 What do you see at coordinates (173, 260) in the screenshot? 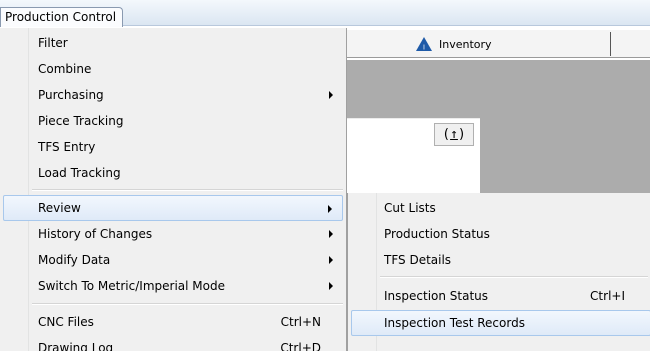
I see `menu-item-modify-data: Modify Data` at bounding box center [173, 260].